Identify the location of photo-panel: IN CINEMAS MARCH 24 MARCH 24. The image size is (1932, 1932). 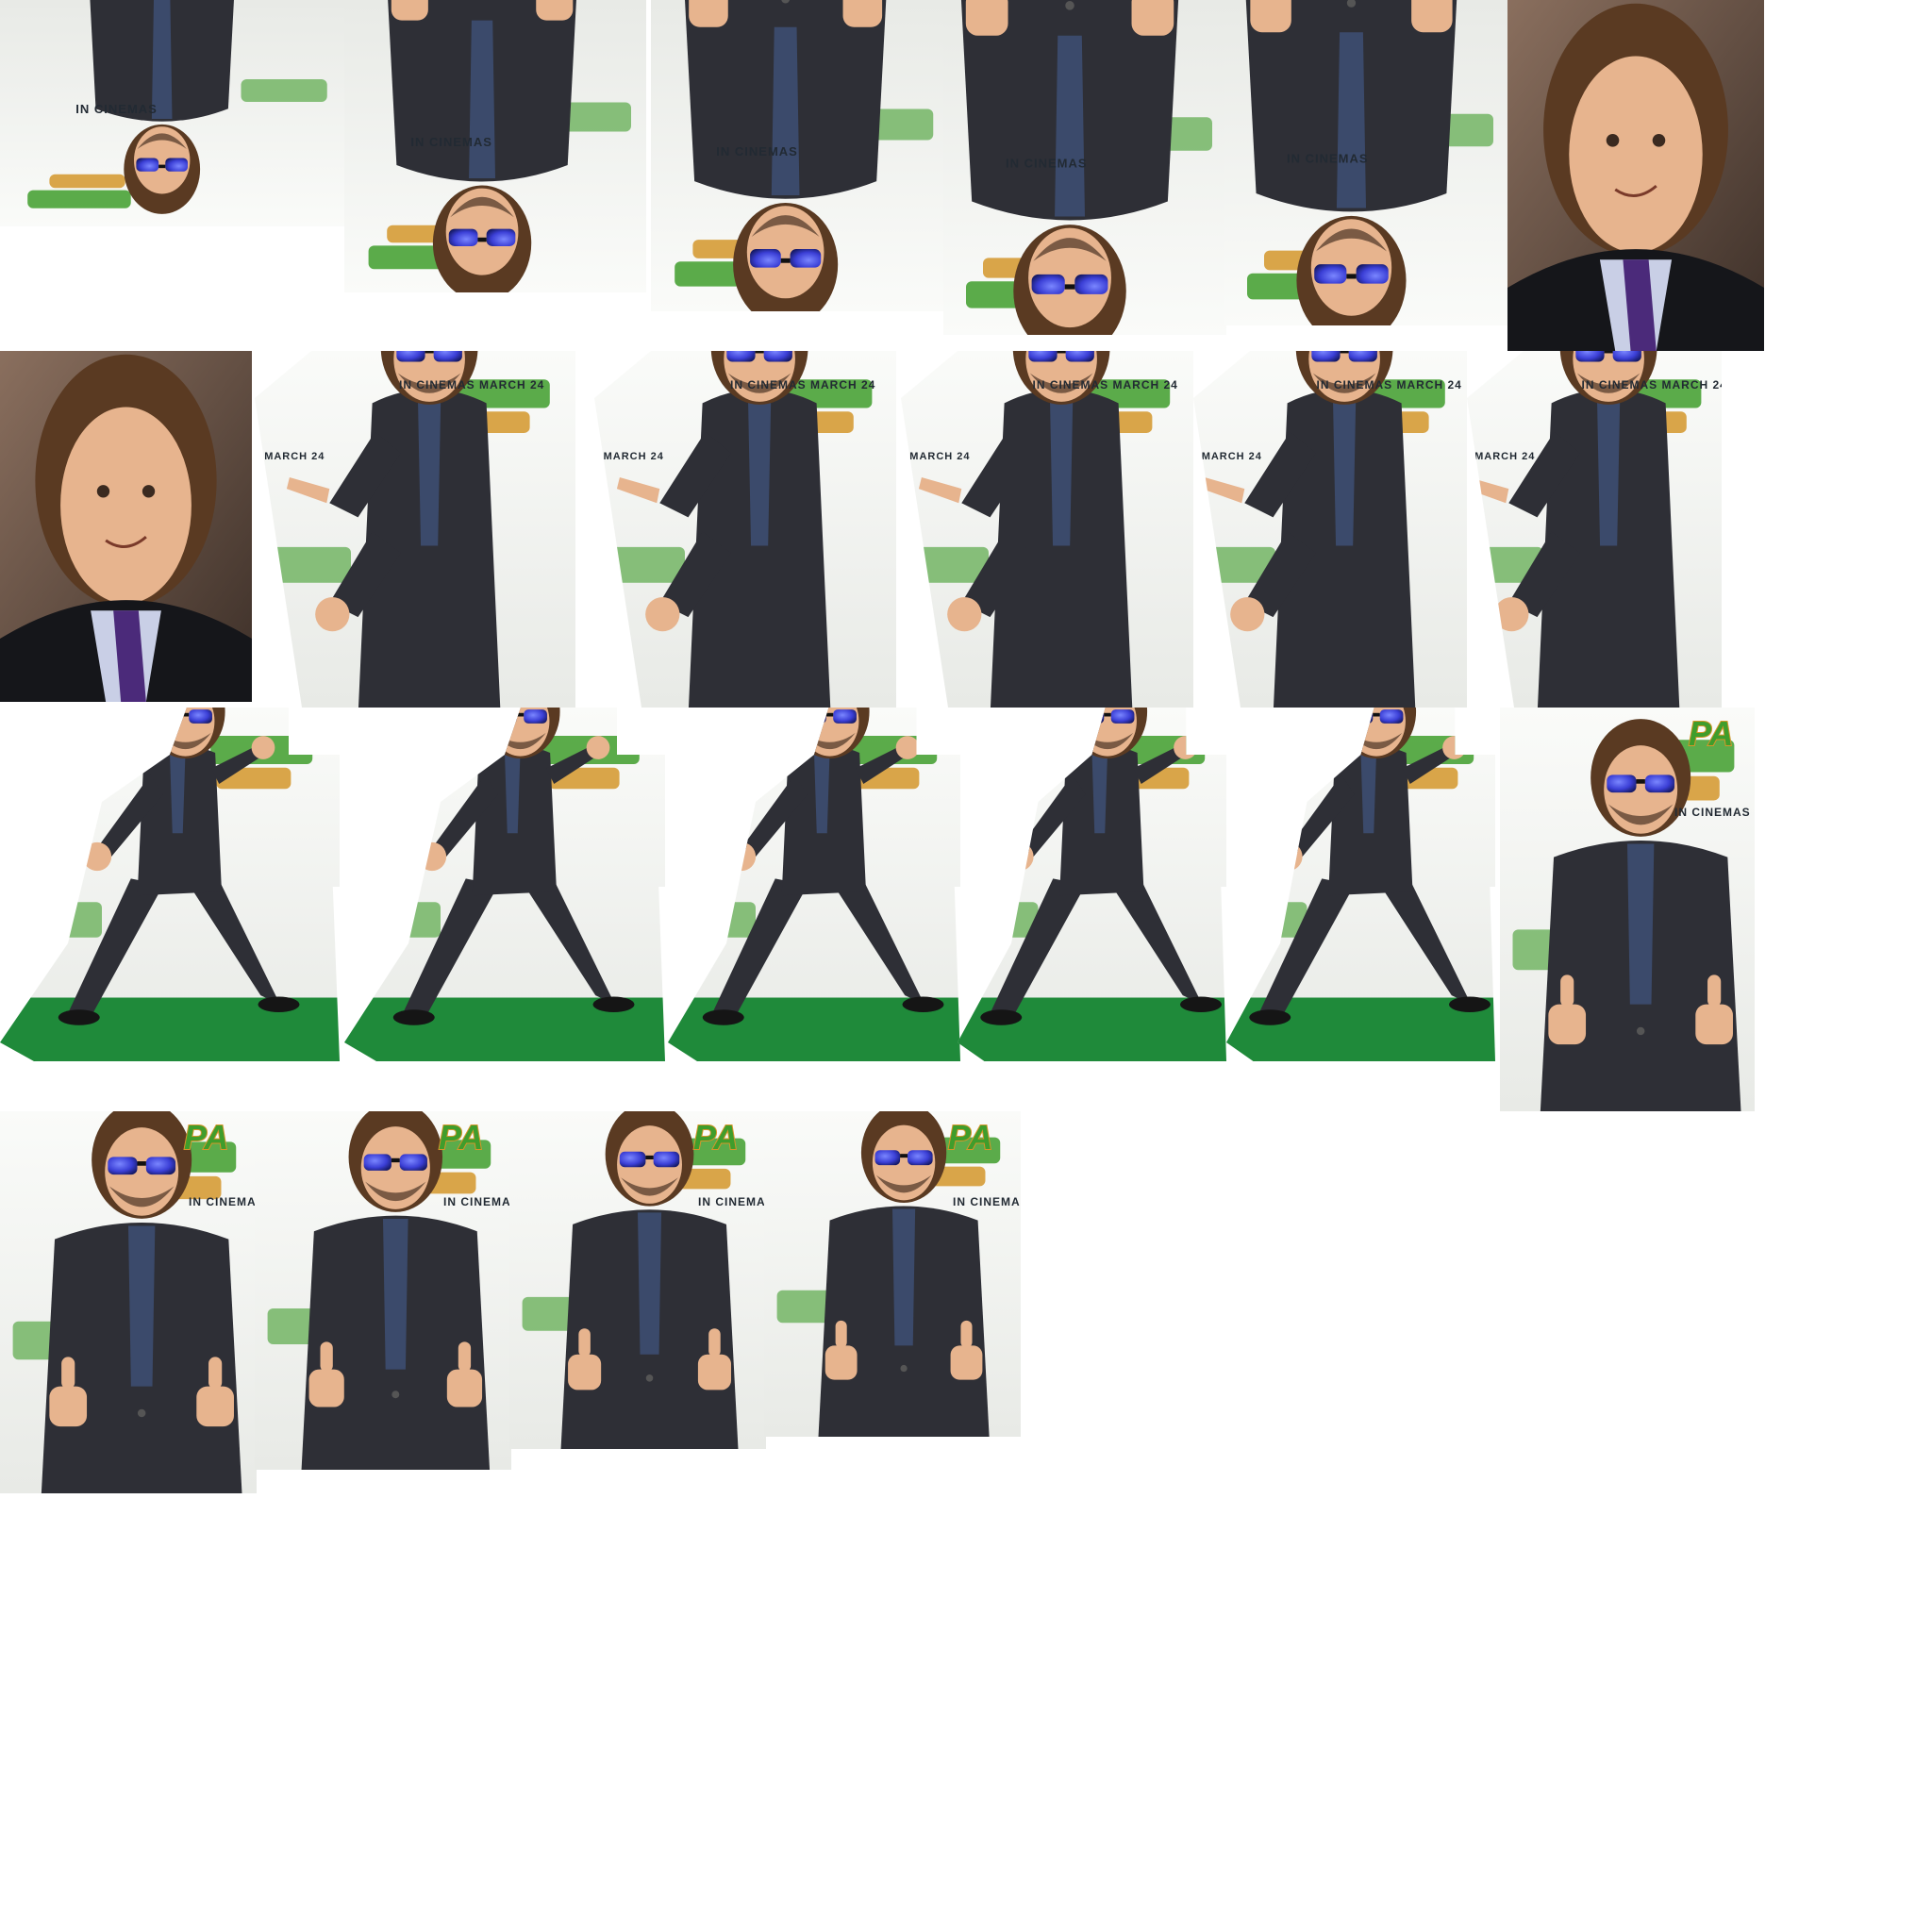
(1330, 529).